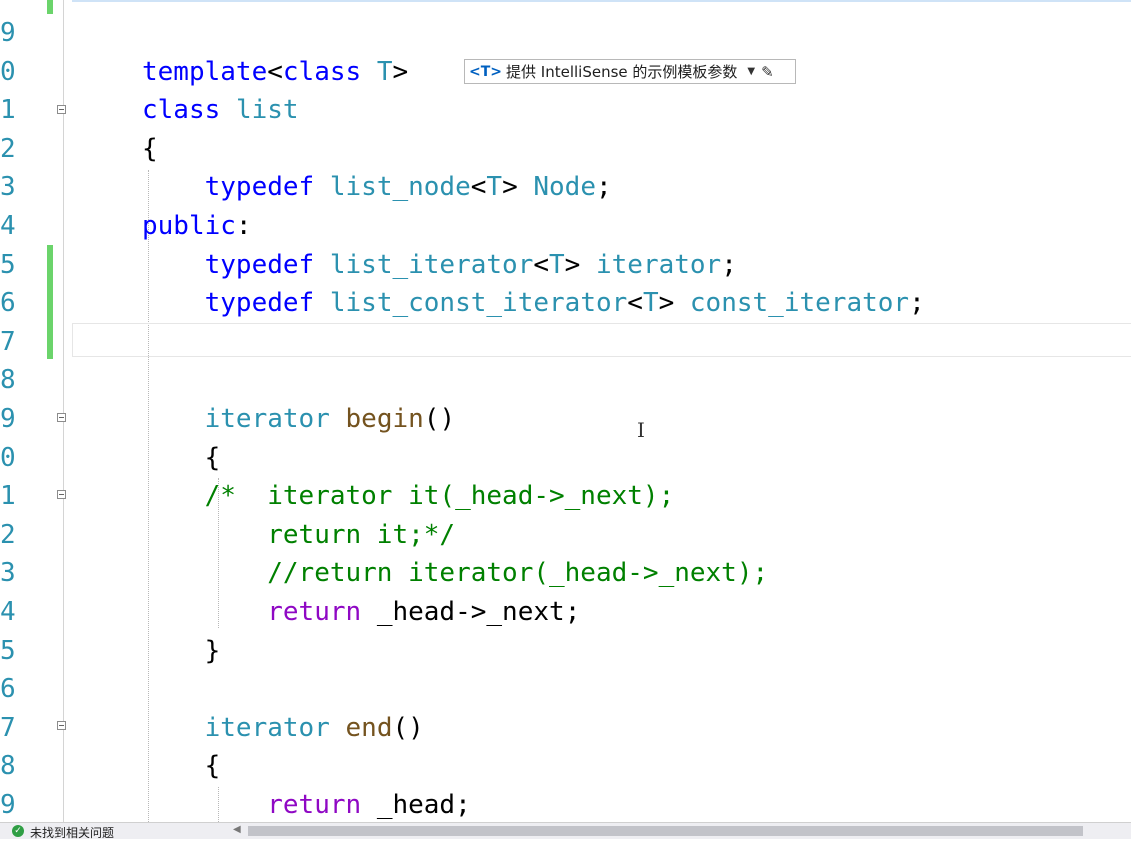 This screenshot has width=1131, height=841. Describe the element at coordinates (564, 187) in the screenshot. I see `code-token: Node` at that location.